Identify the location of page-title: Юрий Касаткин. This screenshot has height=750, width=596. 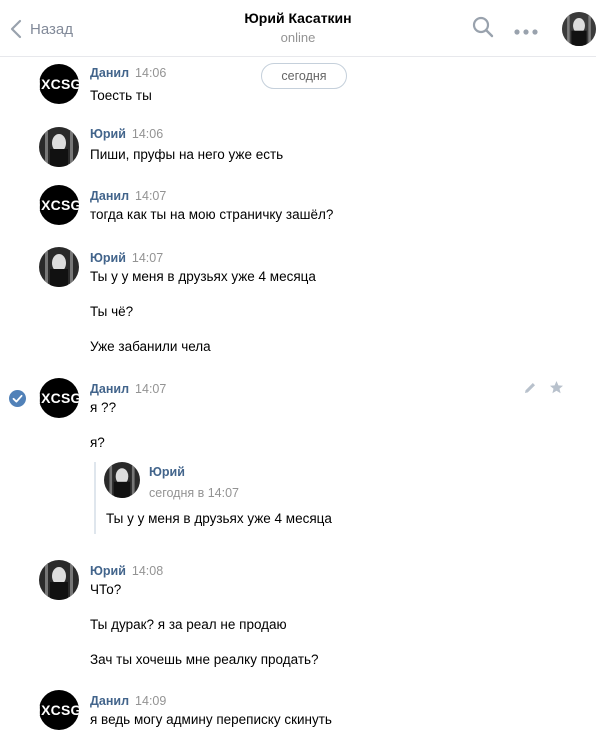
(298, 18).